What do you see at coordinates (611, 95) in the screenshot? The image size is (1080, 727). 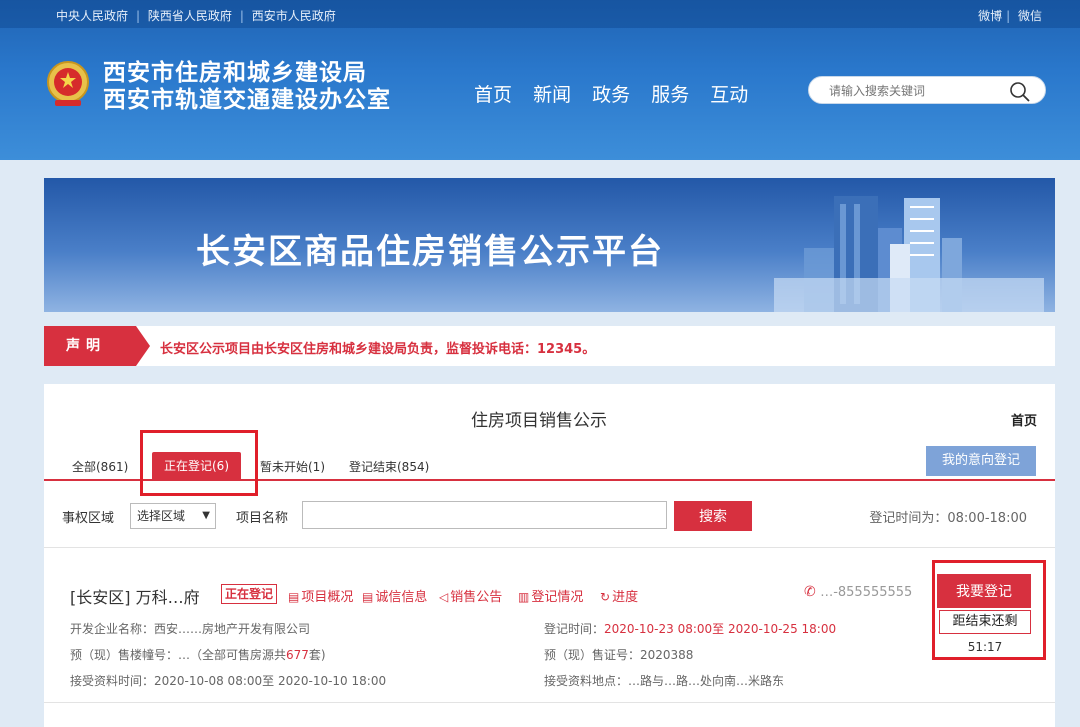 I see `nav-item-government: 政务` at bounding box center [611, 95].